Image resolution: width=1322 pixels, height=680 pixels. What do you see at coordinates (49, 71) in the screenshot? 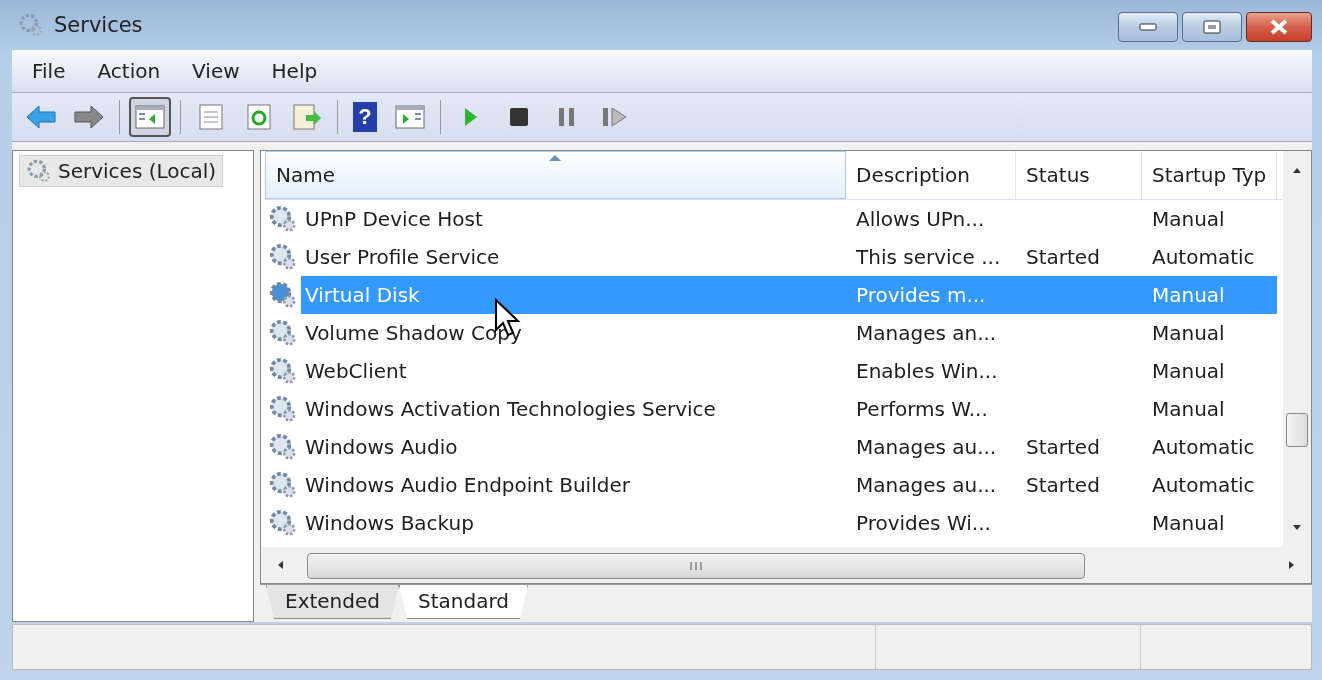
I see `menu-item: File` at bounding box center [49, 71].